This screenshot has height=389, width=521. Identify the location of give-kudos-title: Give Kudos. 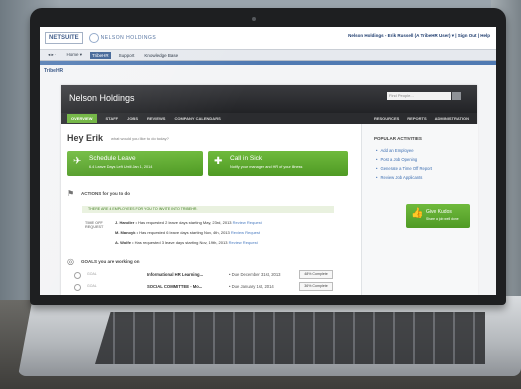
(439, 212).